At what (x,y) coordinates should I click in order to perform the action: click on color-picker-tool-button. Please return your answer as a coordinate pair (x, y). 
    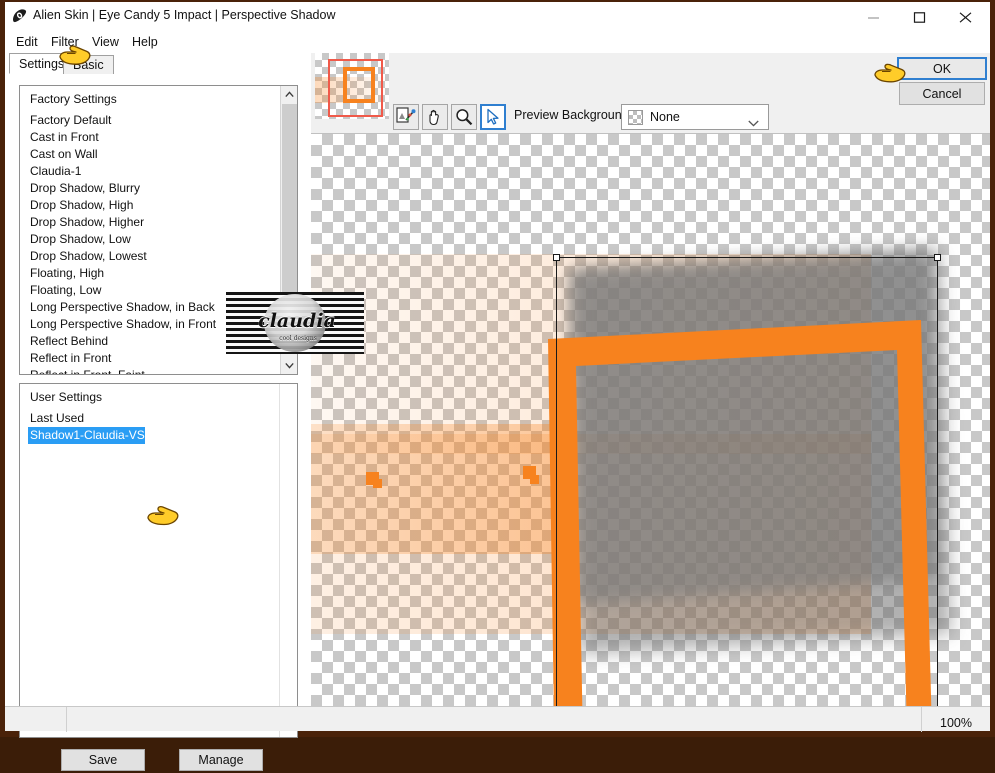
    Looking at the image, I should click on (406, 117).